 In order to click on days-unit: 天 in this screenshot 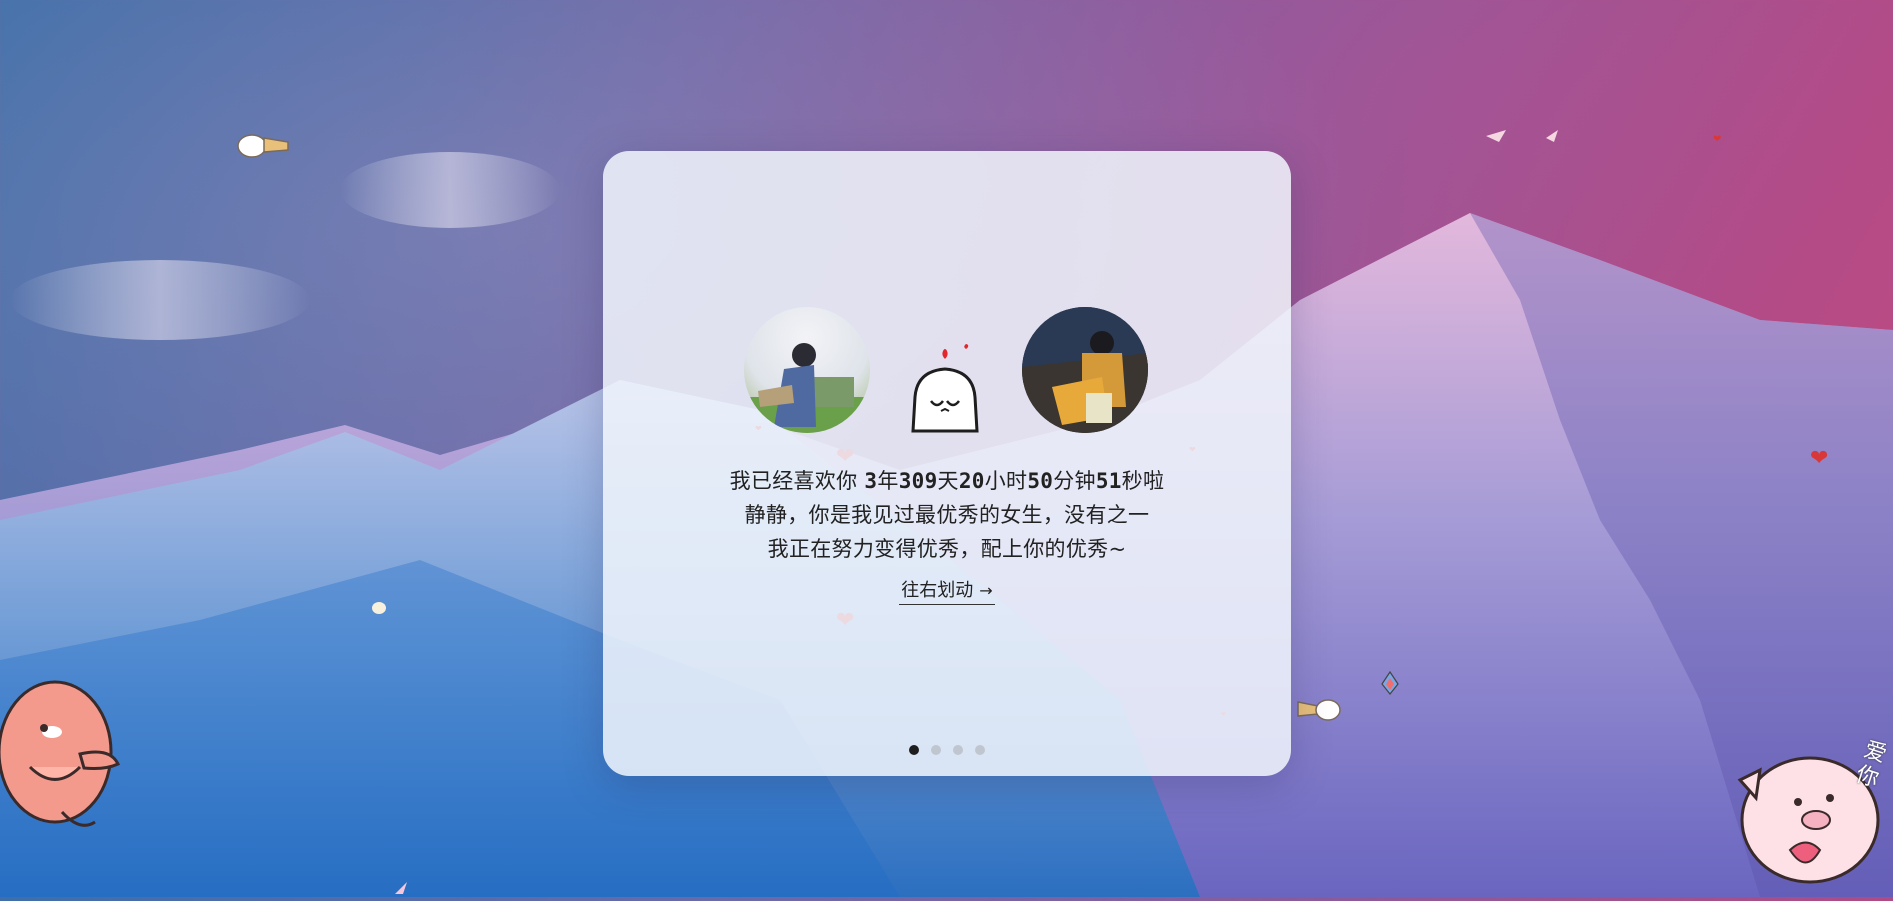, I will do `click(948, 481)`.